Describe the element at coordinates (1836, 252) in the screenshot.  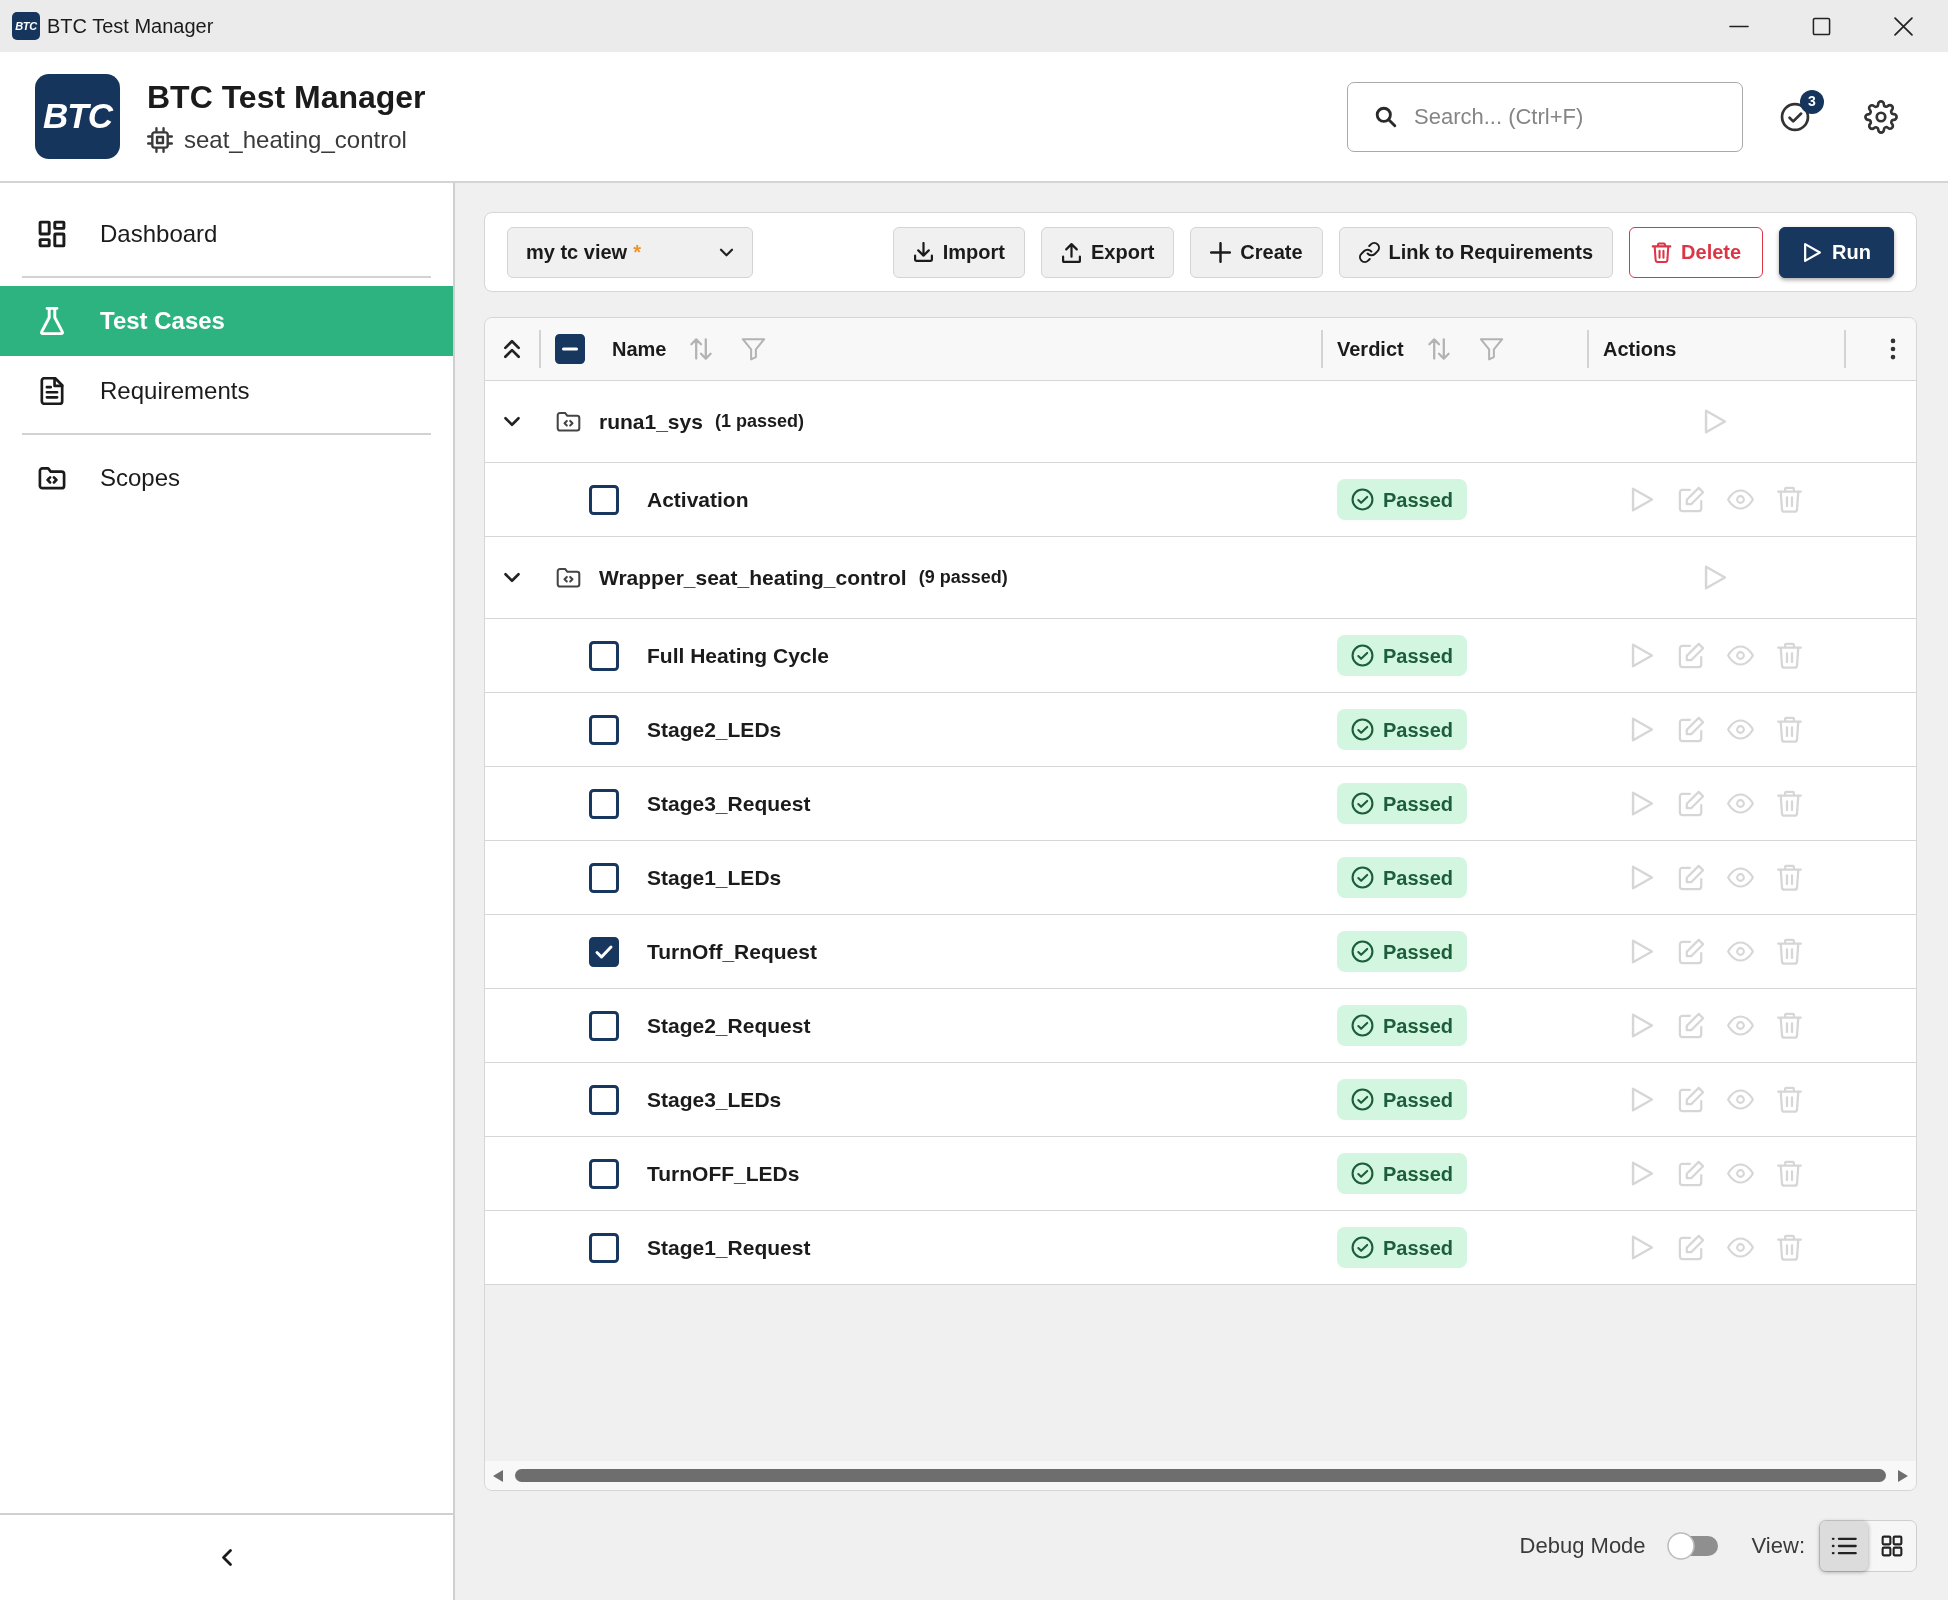
I see `run-button: Run` at that location.